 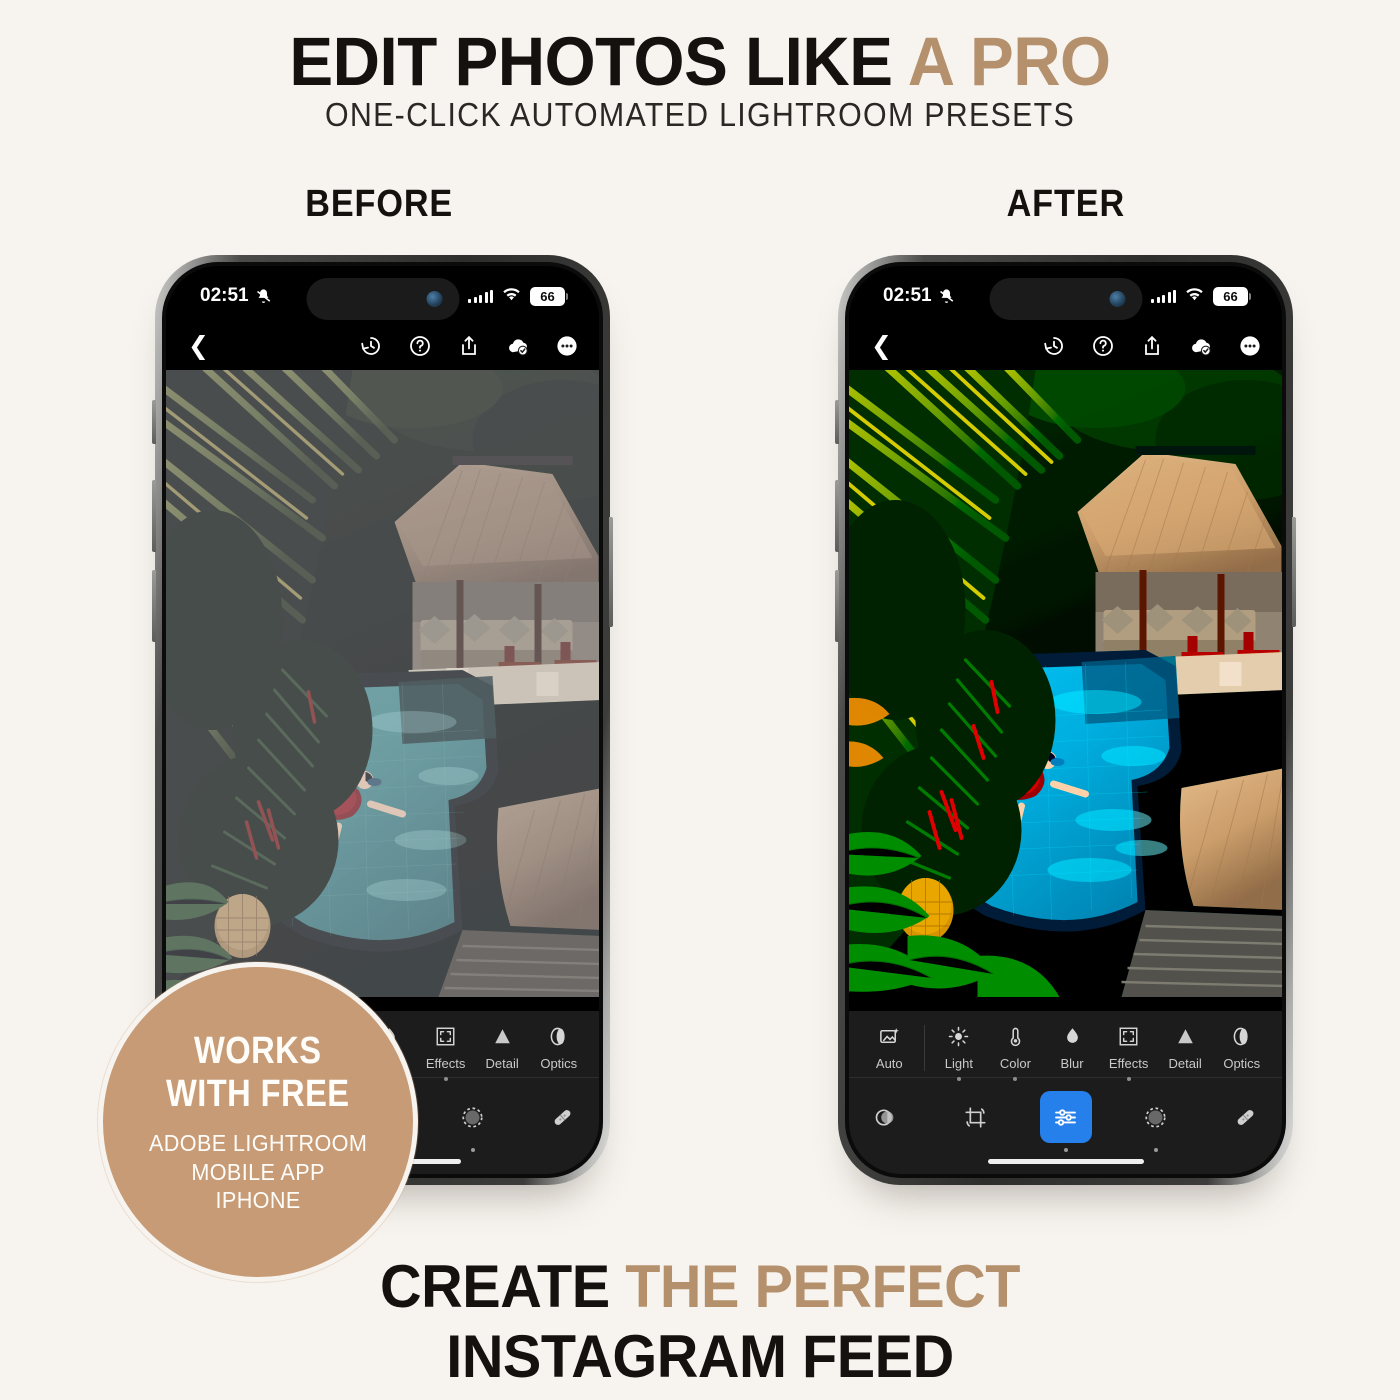 What do you see at coordinates (700, 1356) in the screenshot?
I see `tagline-line-2: INSTAGRAM FEED` at bounding box center [700, 1356].